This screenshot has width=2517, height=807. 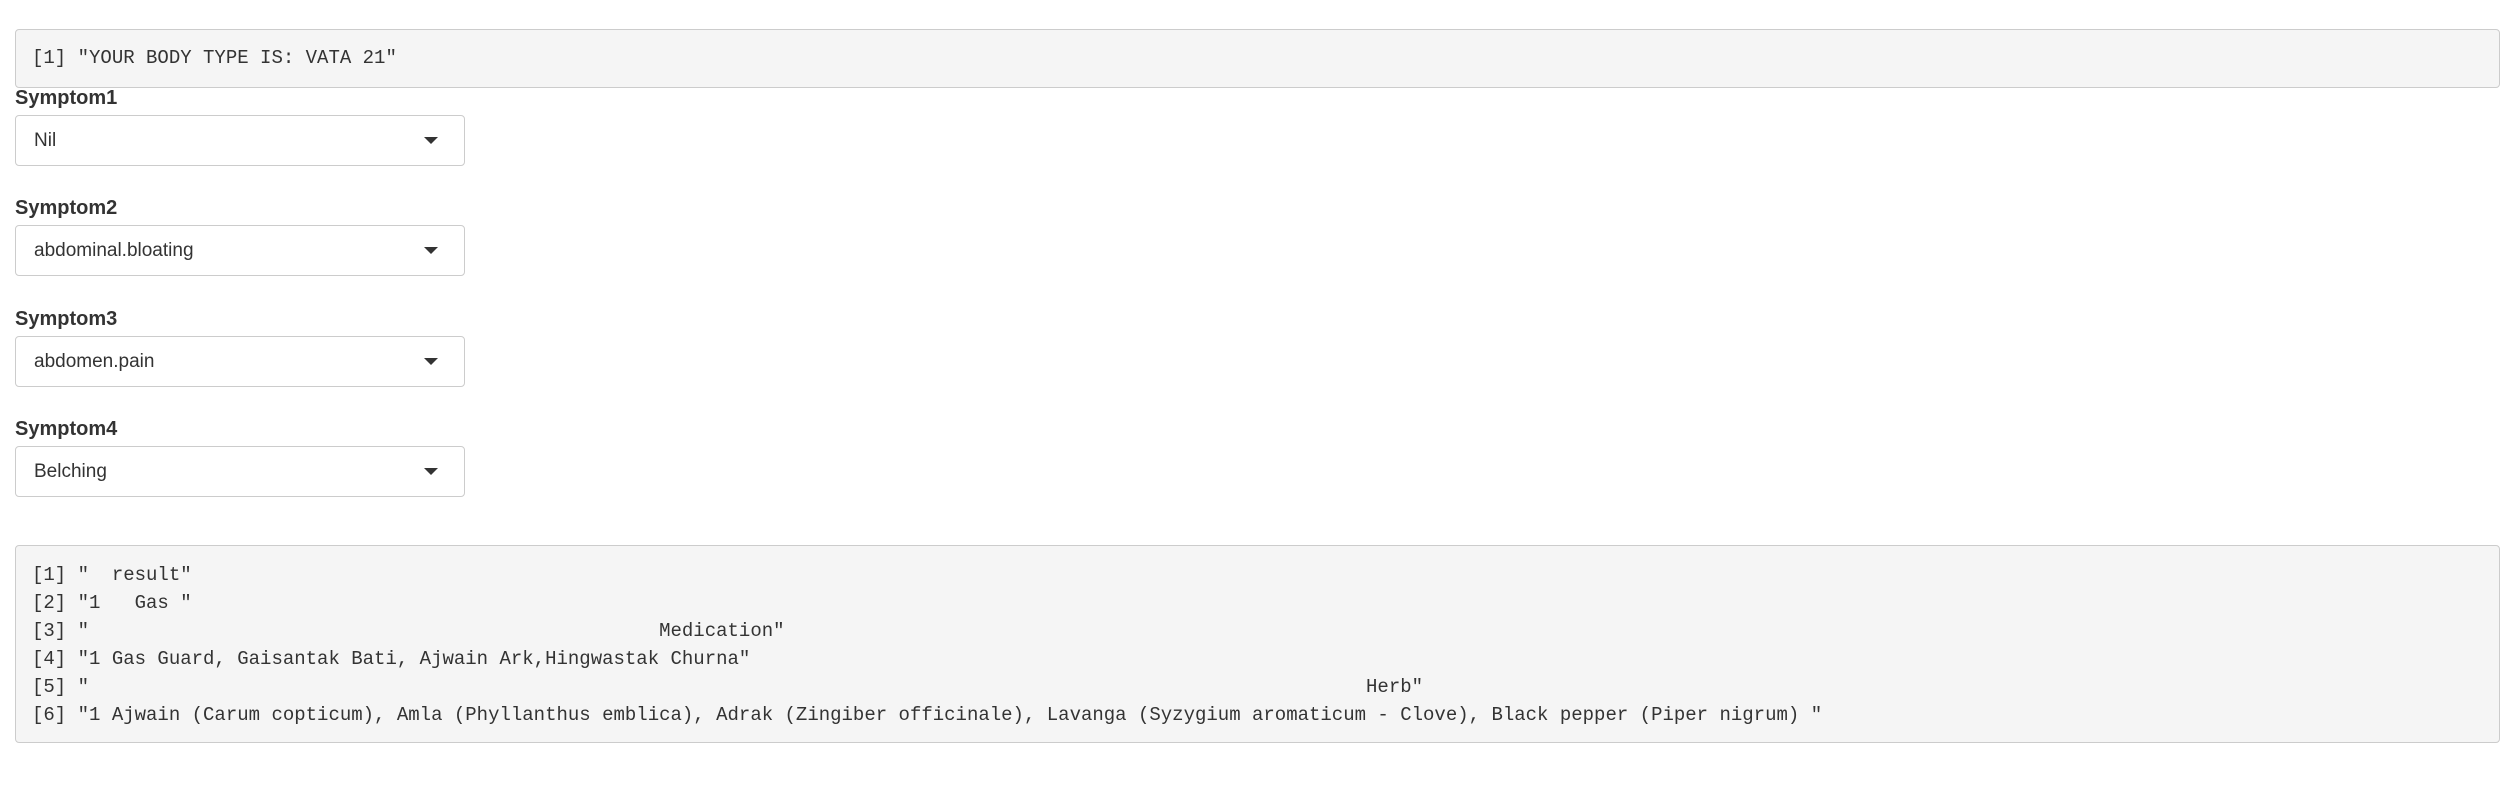 What do you see at coordinates (240, 250) in the screenshot?
I see `symptom2-select: abdominal.bloating` at bounding box center [240, 250].